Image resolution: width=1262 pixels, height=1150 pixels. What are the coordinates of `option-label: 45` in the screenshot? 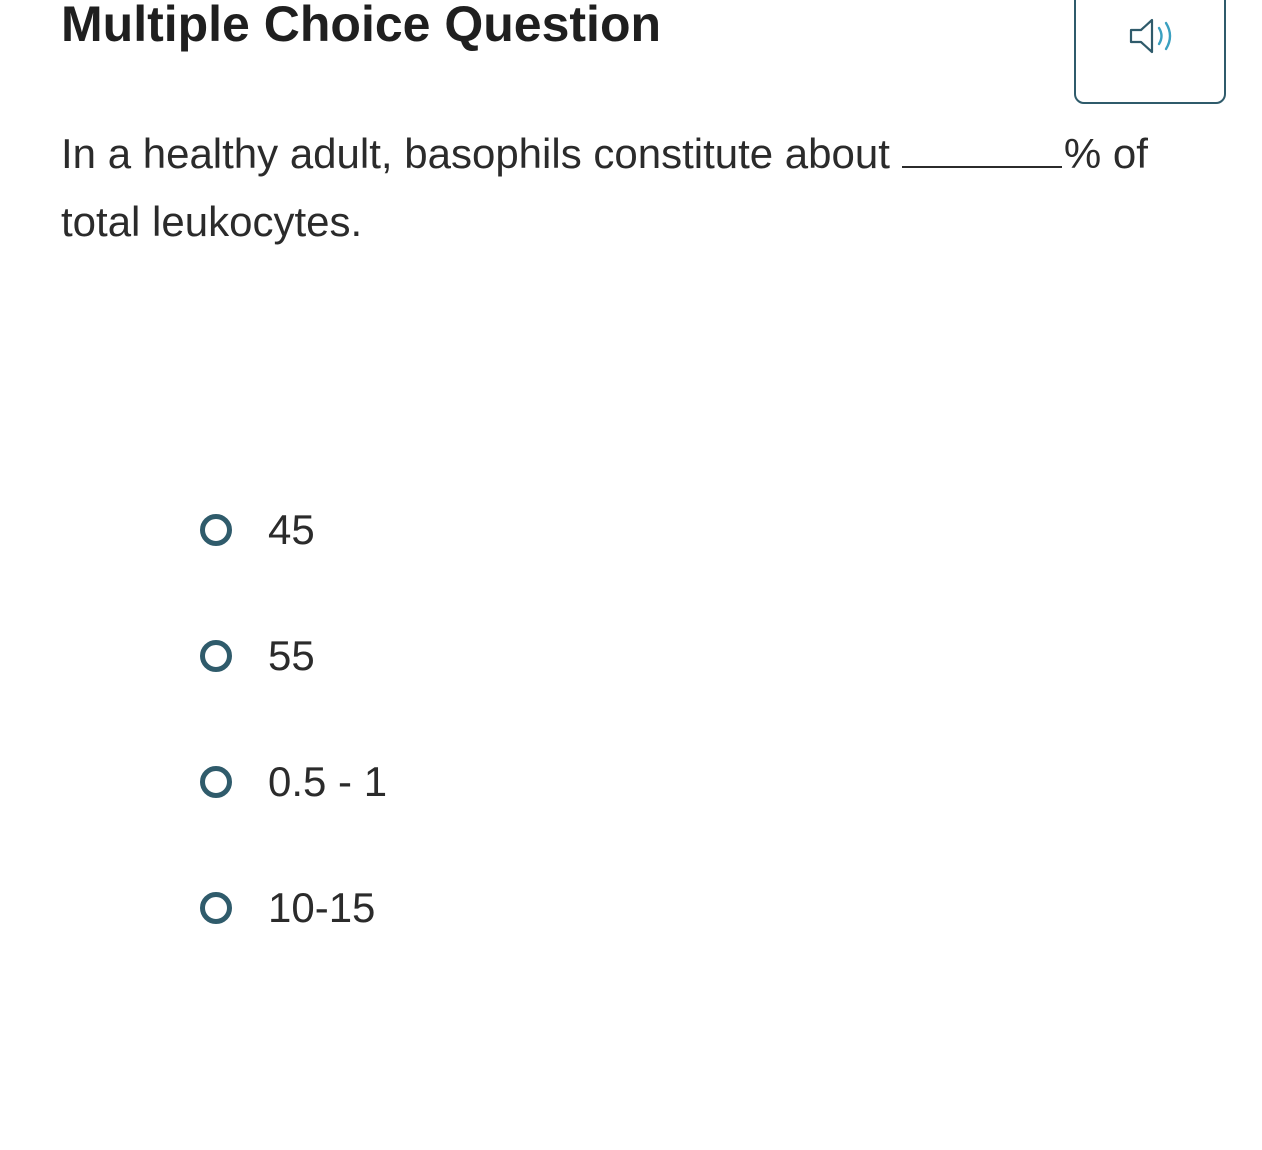 It's located at (291, 529).